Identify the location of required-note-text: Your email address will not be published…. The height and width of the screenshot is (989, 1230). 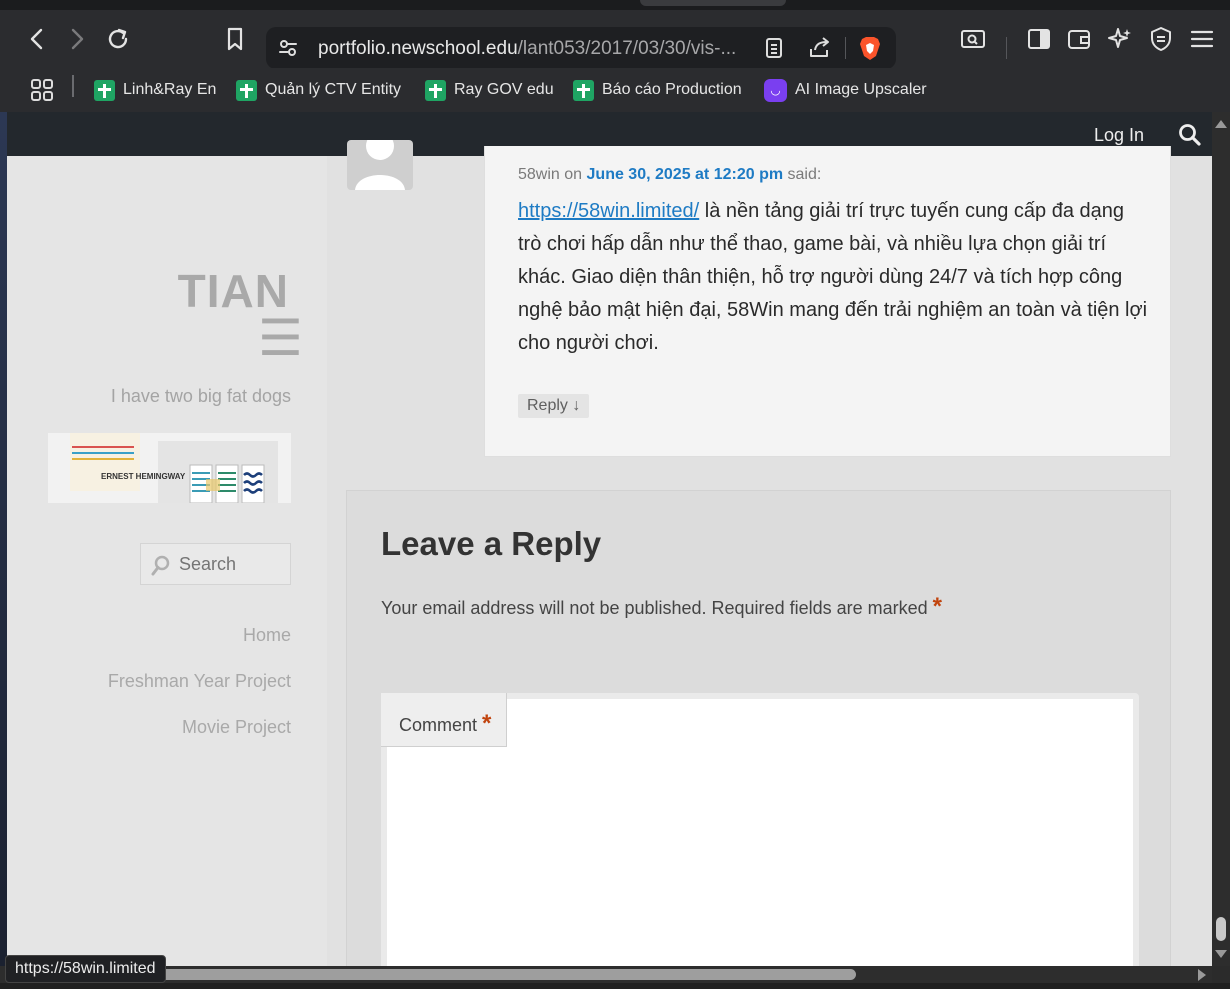
(654, 608).